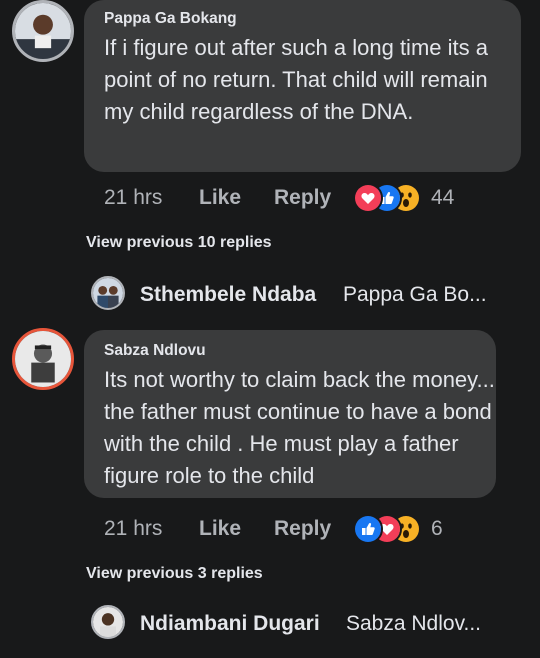  What do you see at coordinates (443, 197) in the screenshot?
I see `reaction-count: 44` at bounding box center [443, 197].